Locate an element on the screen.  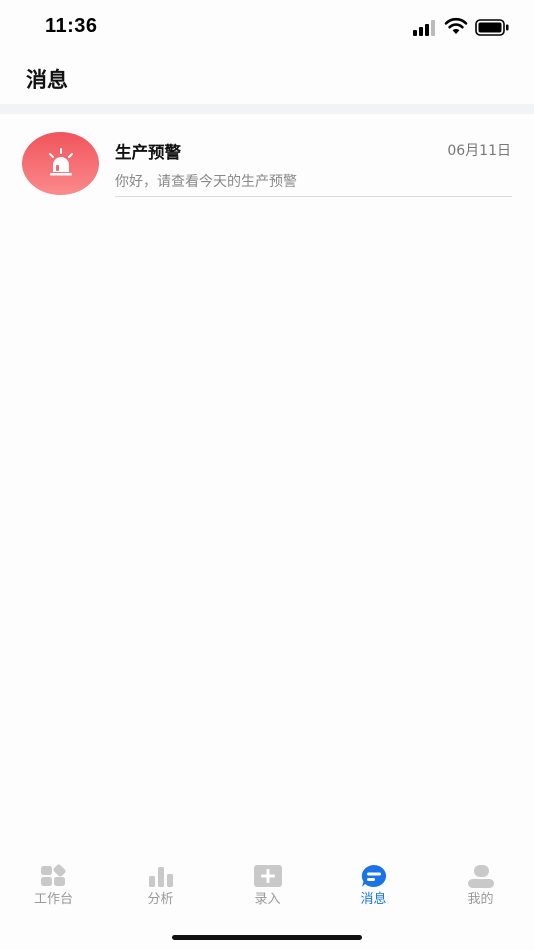
tab-entry: 录入 is located at coordinates (267, 888).